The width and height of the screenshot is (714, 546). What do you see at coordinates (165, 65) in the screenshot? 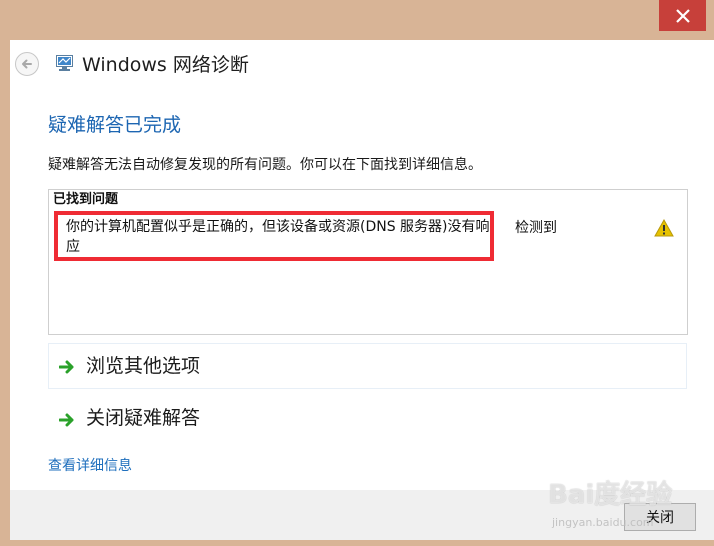
I see `window-title: Windows 网络诊断` at bounding box center [165, 65].